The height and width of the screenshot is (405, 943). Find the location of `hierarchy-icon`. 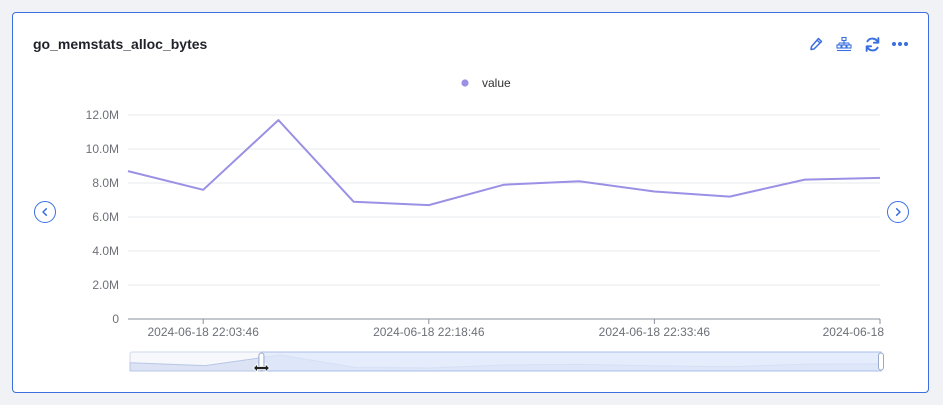

hierarchy-icon is located at coordinates (844, 44).